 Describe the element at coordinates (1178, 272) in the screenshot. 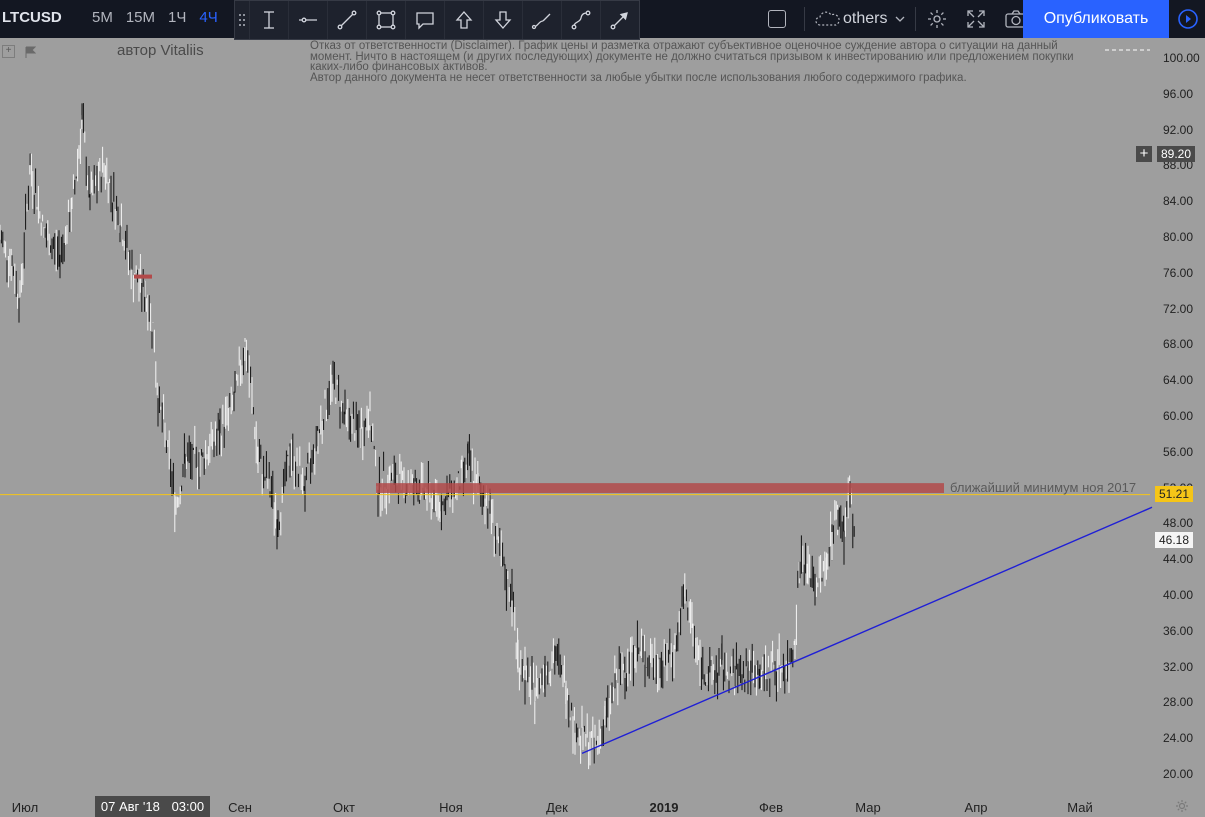

I see `price-tick: 76.00` at that location.